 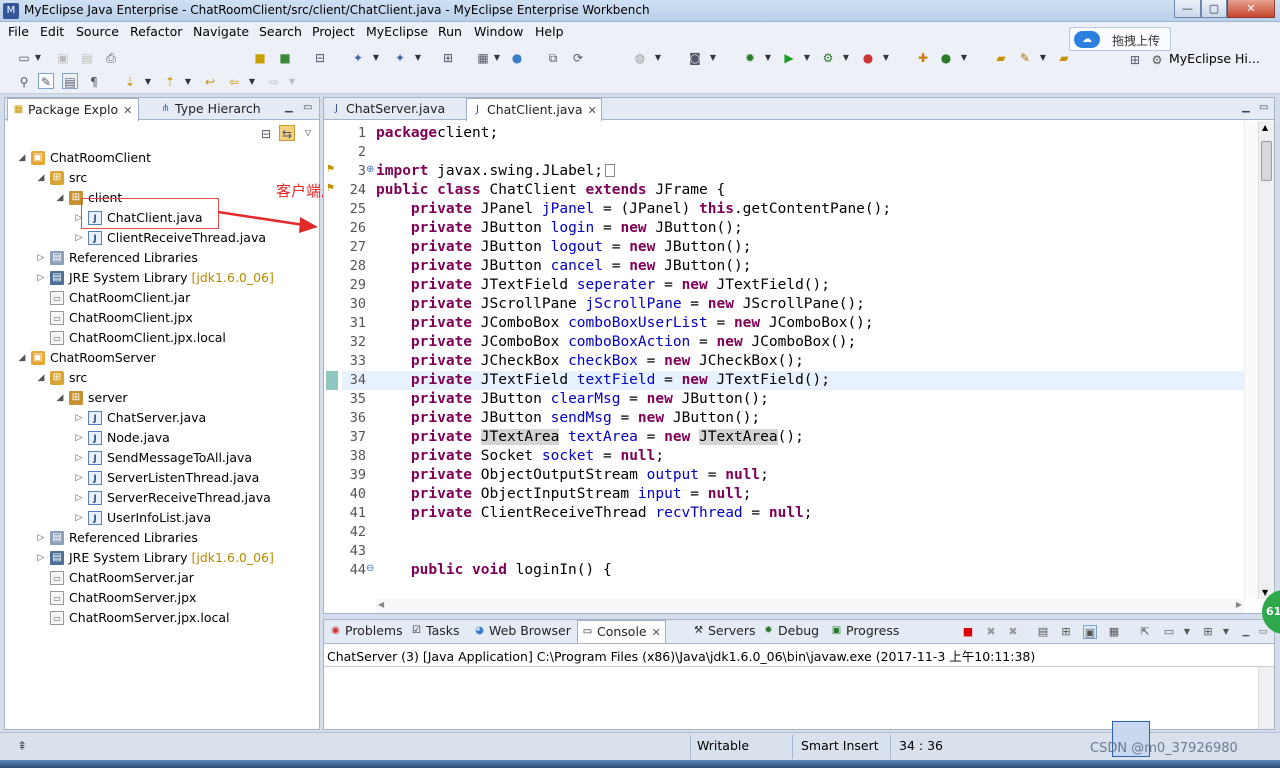 I want to click on display-console-icon: ▭, so click(x=1169, y=632).